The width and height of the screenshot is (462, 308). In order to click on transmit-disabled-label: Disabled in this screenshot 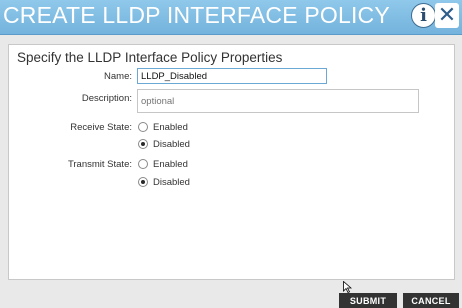, I will do `click(171, 182)`.